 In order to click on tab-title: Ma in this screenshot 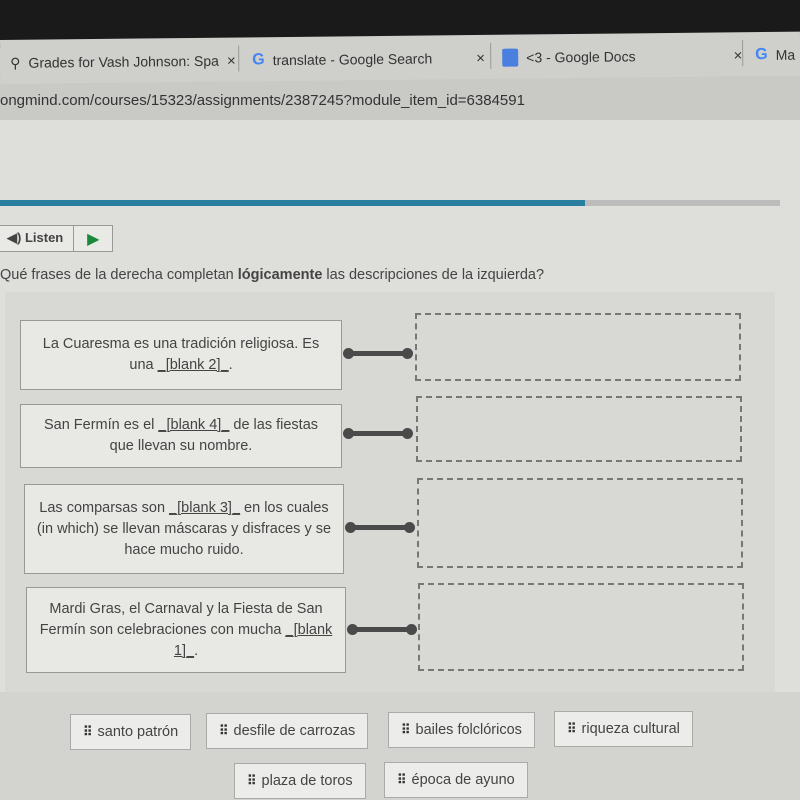, I will do `click(785, 54)`.